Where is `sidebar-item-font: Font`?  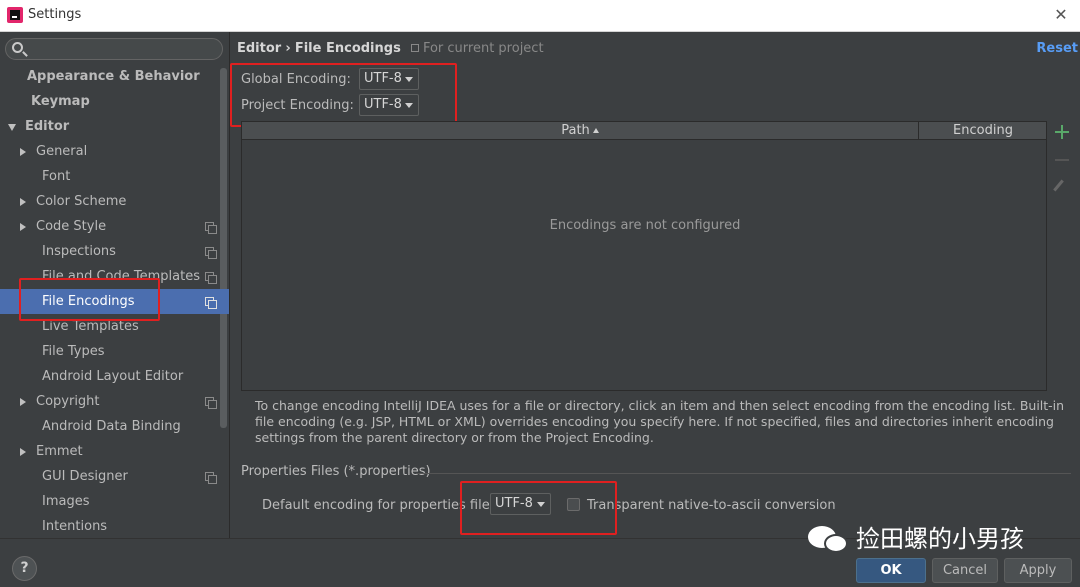
sidebar-item-font: Font is located at coordinates (110, 176).